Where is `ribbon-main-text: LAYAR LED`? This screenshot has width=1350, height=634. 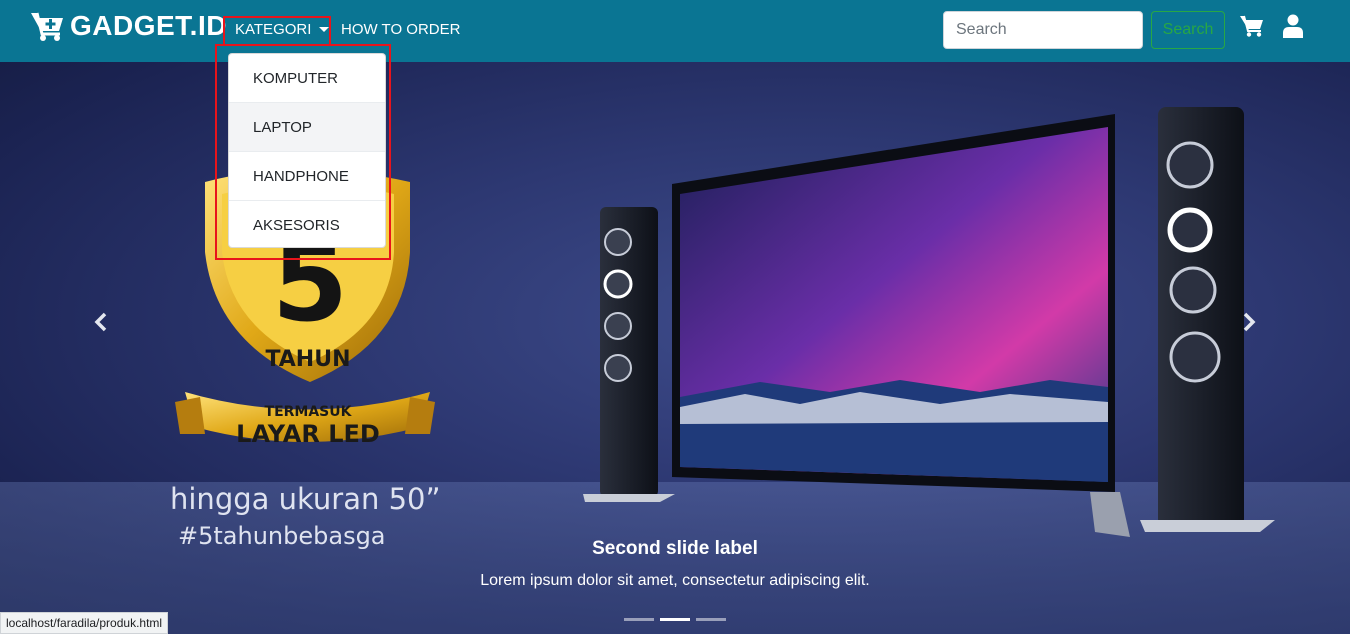 ribbon-main-text: LAYAR LED is located at coordinates (308, 434).